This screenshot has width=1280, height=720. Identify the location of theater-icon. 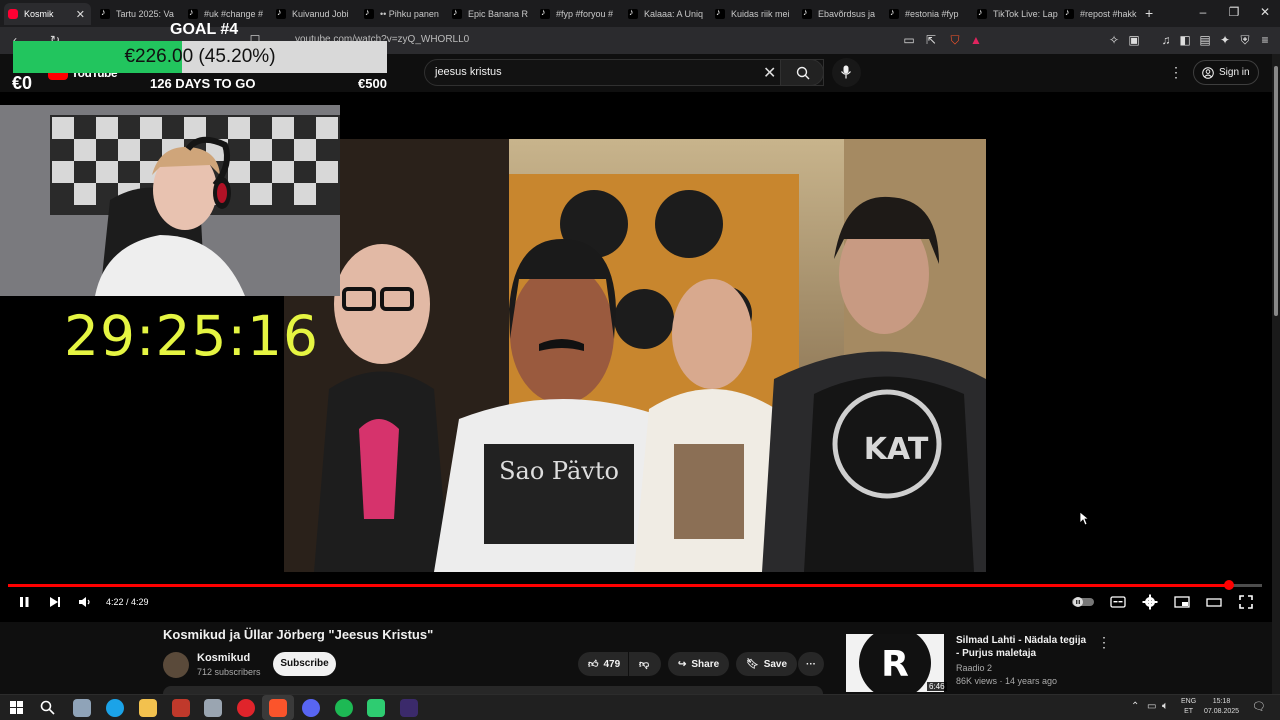
(1214, 602).